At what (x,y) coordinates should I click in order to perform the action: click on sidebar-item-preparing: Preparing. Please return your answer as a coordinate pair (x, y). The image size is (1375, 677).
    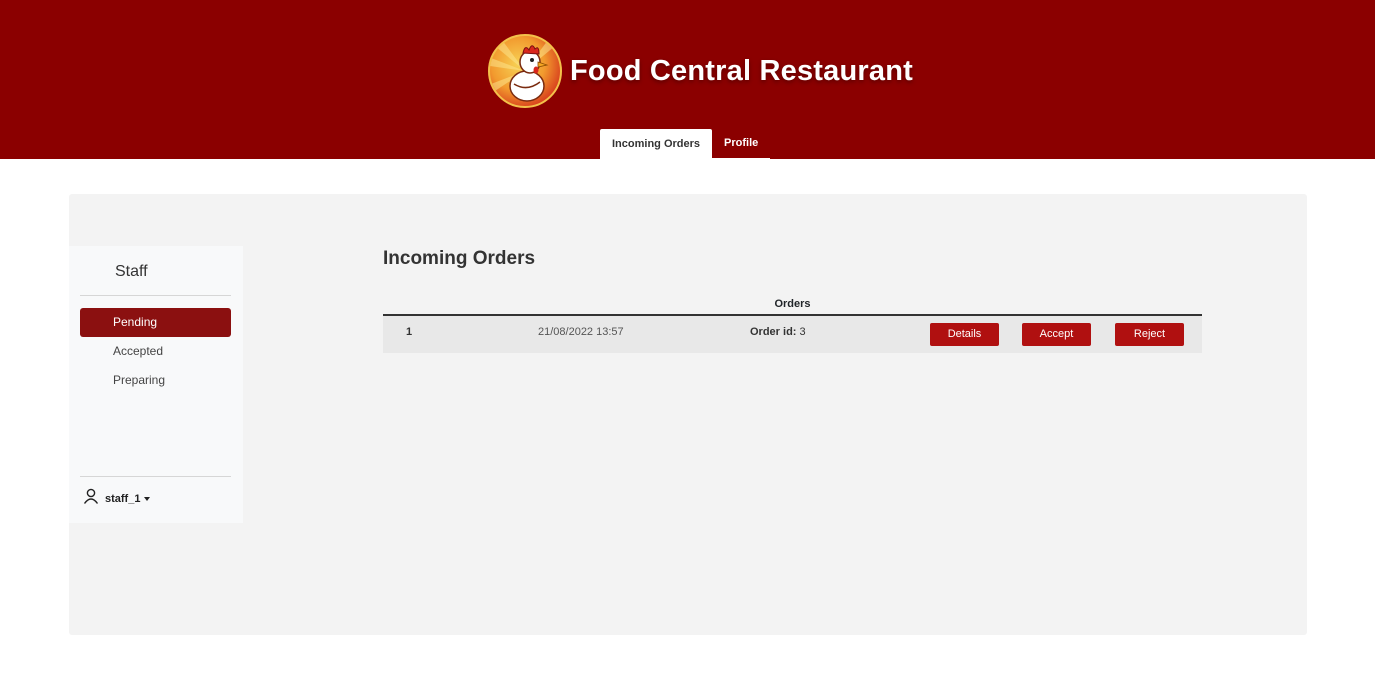
    Looking at the image, I should click on (155, 380).